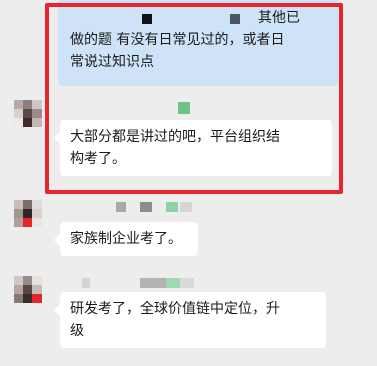 Image resolution: width=377 pixels, height=366 pixels. I want to click on chat-message-bubble: 家族制企业考了。, so click(126, 239).